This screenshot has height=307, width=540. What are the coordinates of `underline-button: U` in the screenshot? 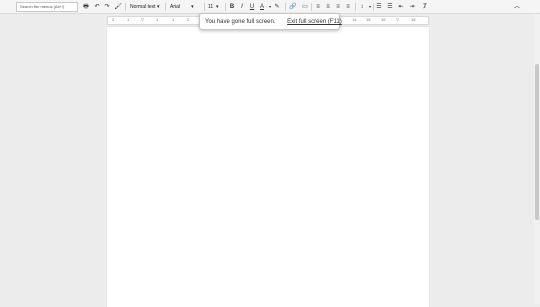 It's located at (252, 7).